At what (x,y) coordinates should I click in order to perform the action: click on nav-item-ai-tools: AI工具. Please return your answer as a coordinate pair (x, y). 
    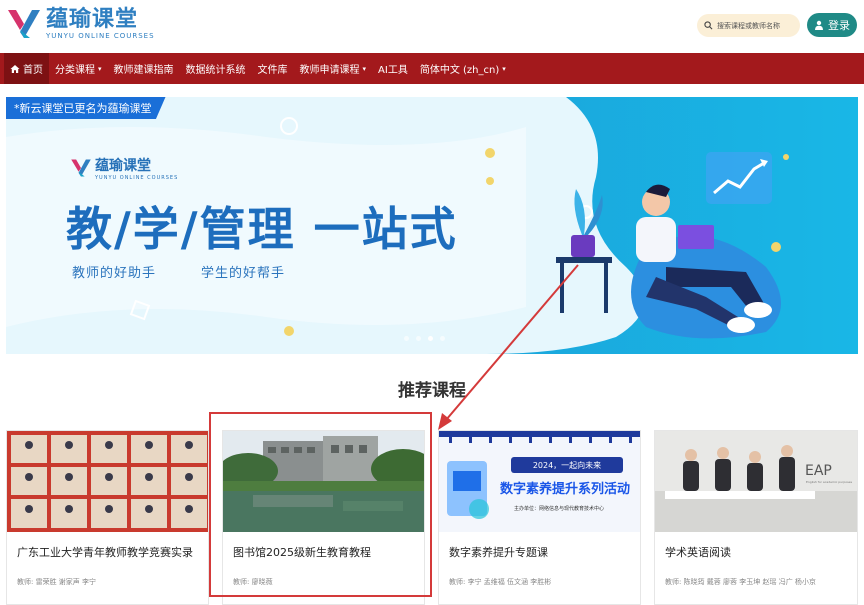
    Looking at the image, I should click on (393, 68).